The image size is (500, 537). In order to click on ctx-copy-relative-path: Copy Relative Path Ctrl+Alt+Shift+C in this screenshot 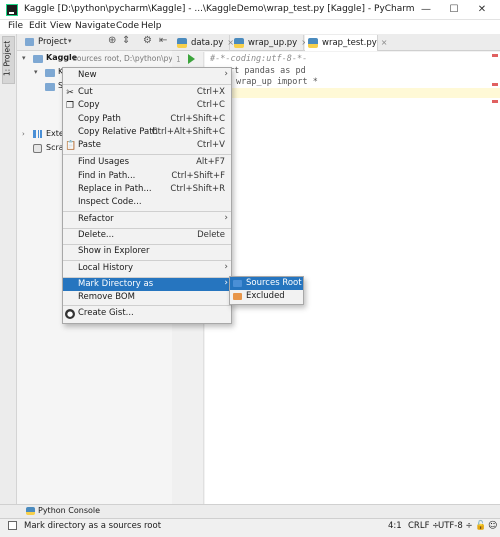, I will do `click(147, 132)`.